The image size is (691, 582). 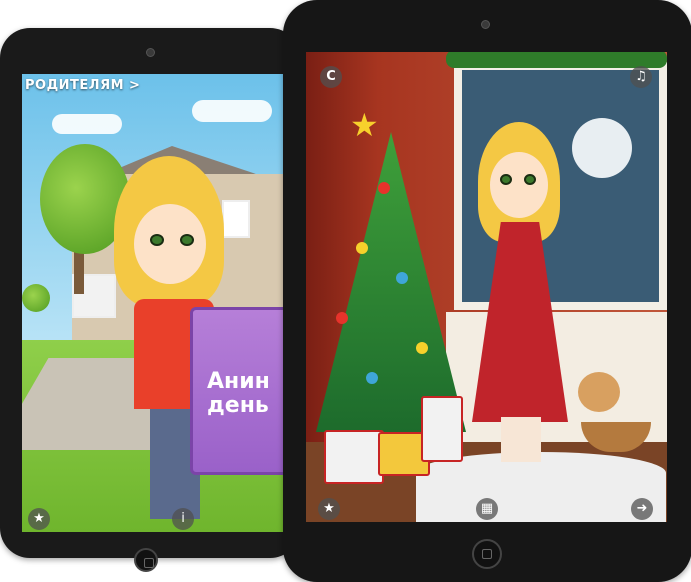 What do you see at coordinates (82, 85) in the screenshot?
I see `parents-link: РОДИТЕЛЯМ >` at bounding box center [82, 85].